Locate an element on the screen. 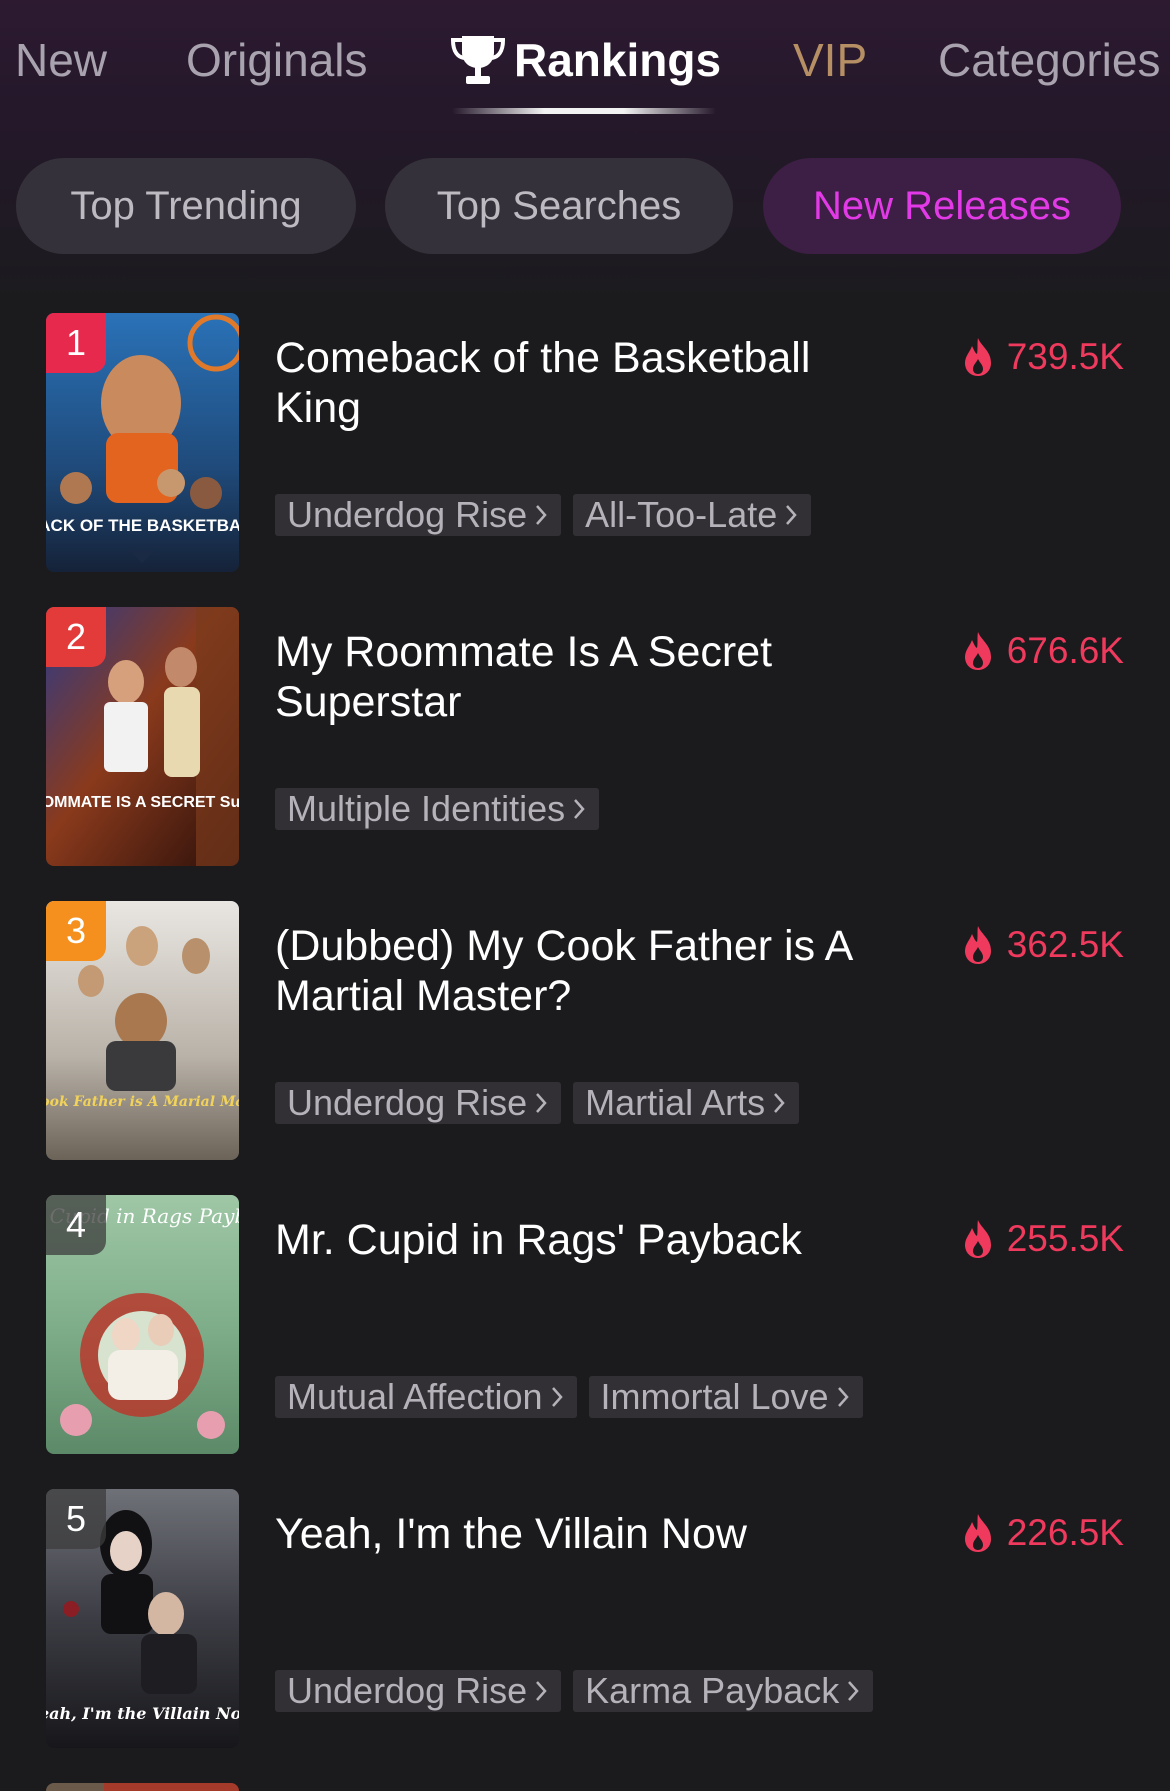  drama-title: Comeback of the Basketball King is located at coordinates (585, 383).